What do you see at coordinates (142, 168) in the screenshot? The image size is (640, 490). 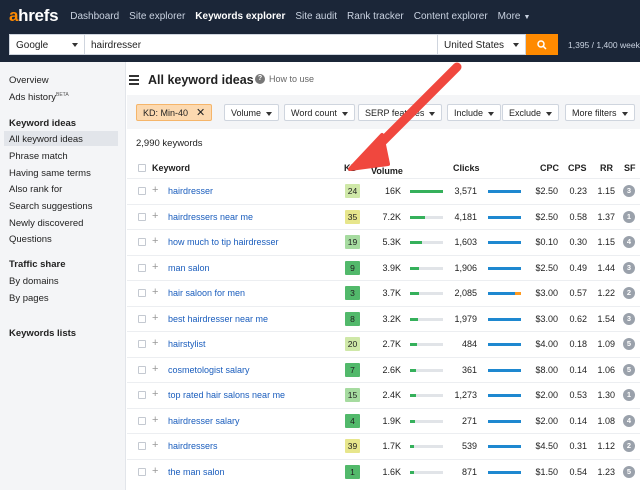 I see `select-all-checkbox` at bounding box center [142, 168].